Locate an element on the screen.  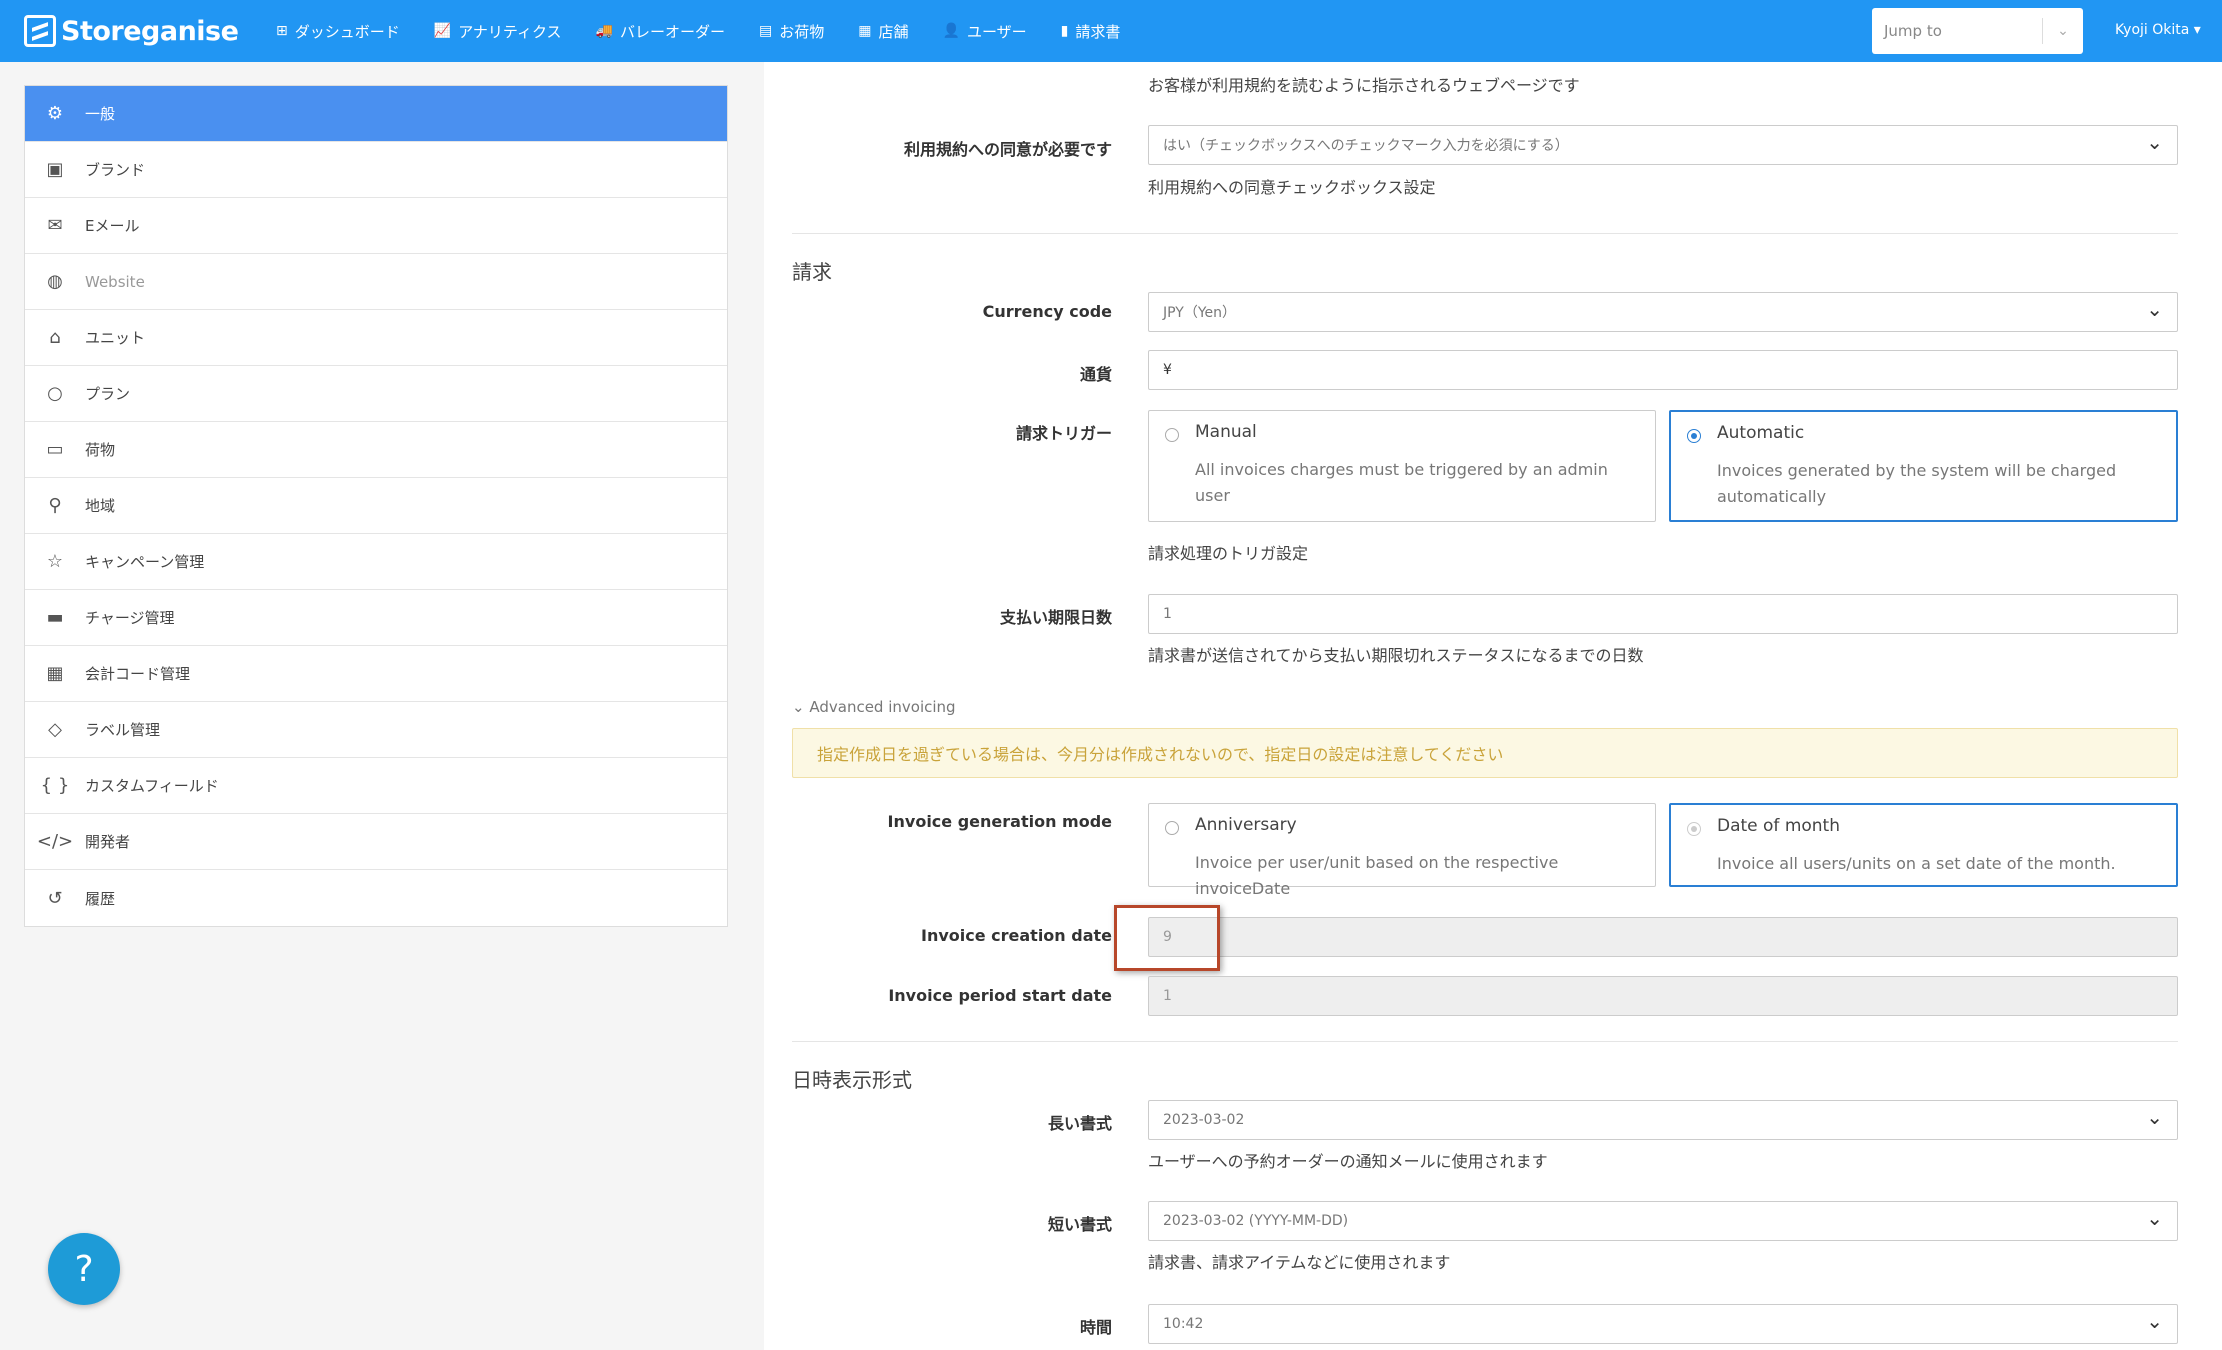
terms-url-help: お客様が利用規約を読むように指示されるウェブページです is located at coordinates (1364, 85).